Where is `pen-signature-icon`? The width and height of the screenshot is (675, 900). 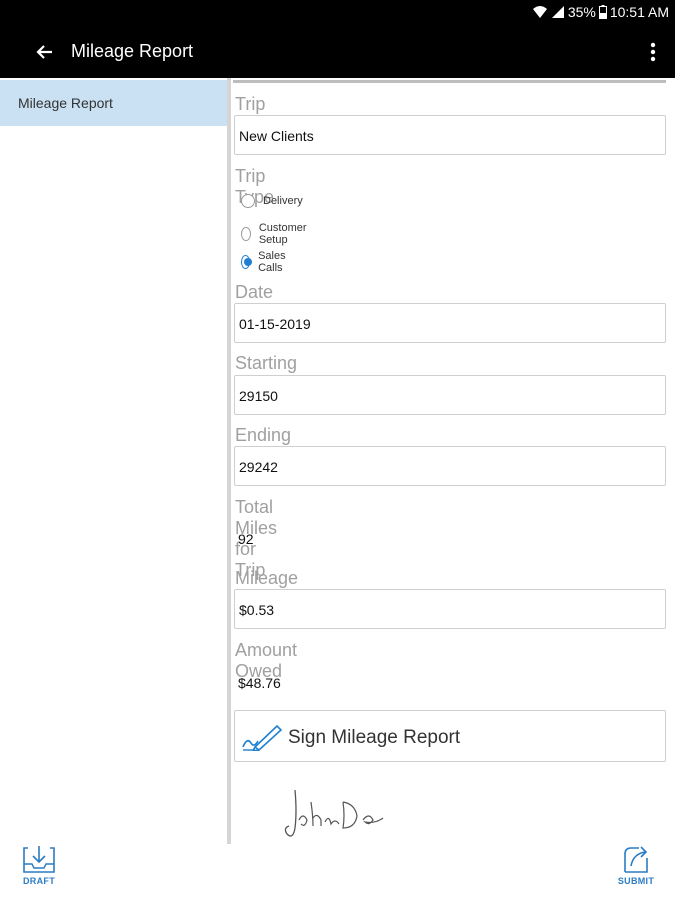
pen-signature-icon is located at coordinates (262, 737).